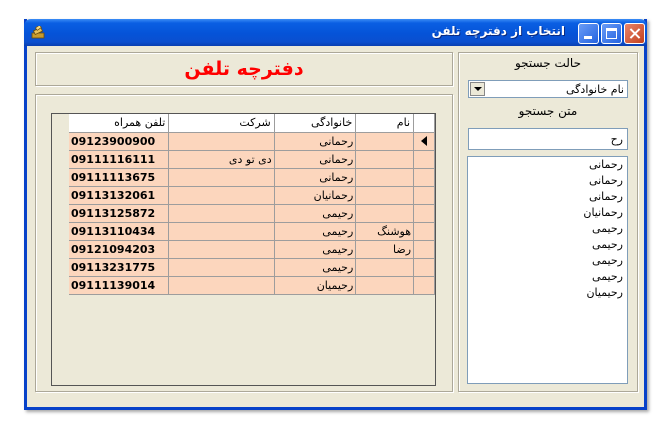 This screenshot has width=659, height=426. Describe the element at coordinates (119, 141) in the screenshot. I see `cell-phone: 09123900900` at that location.